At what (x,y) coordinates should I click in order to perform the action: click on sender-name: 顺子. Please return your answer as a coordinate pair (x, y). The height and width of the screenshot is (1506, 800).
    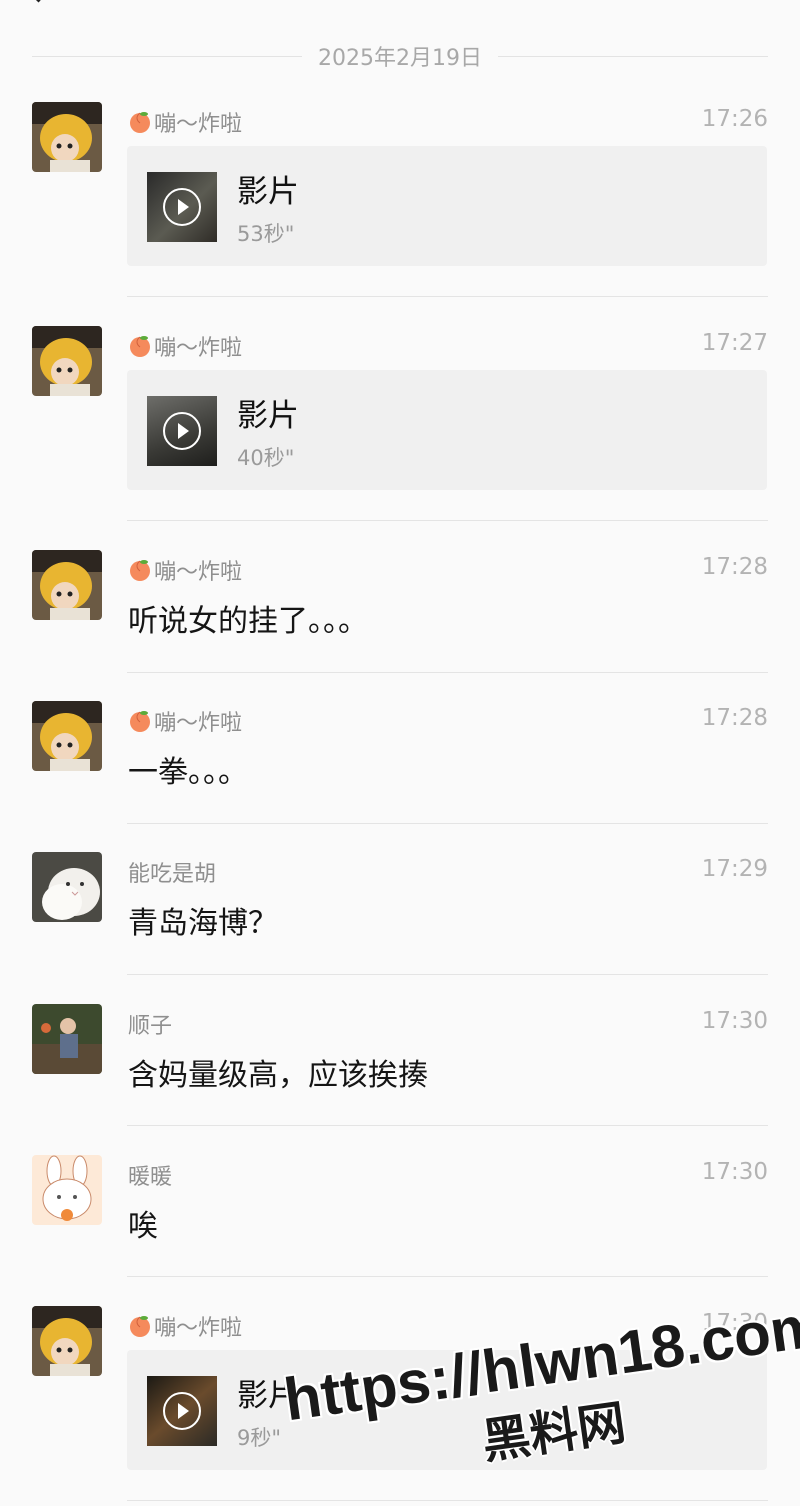
    Looking at the image, I should click on (150, 1024).